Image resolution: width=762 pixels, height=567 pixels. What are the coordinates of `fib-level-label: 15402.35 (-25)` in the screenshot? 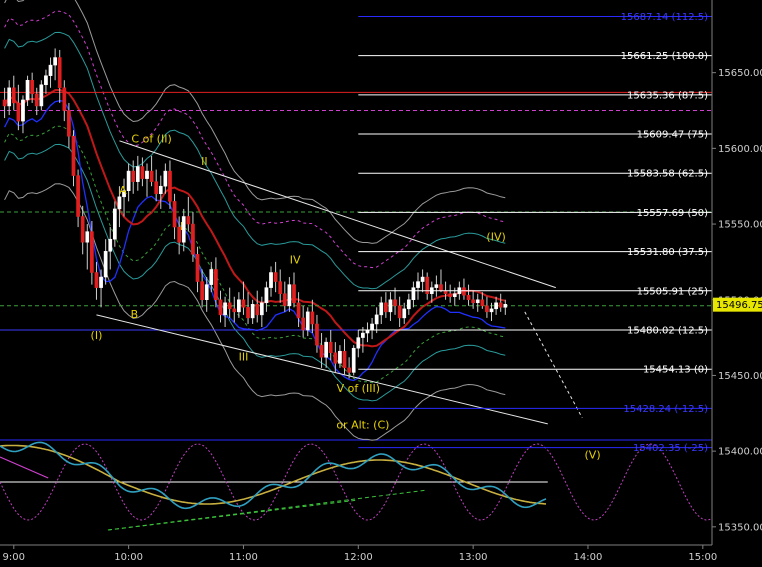 It's located at (670, 448).